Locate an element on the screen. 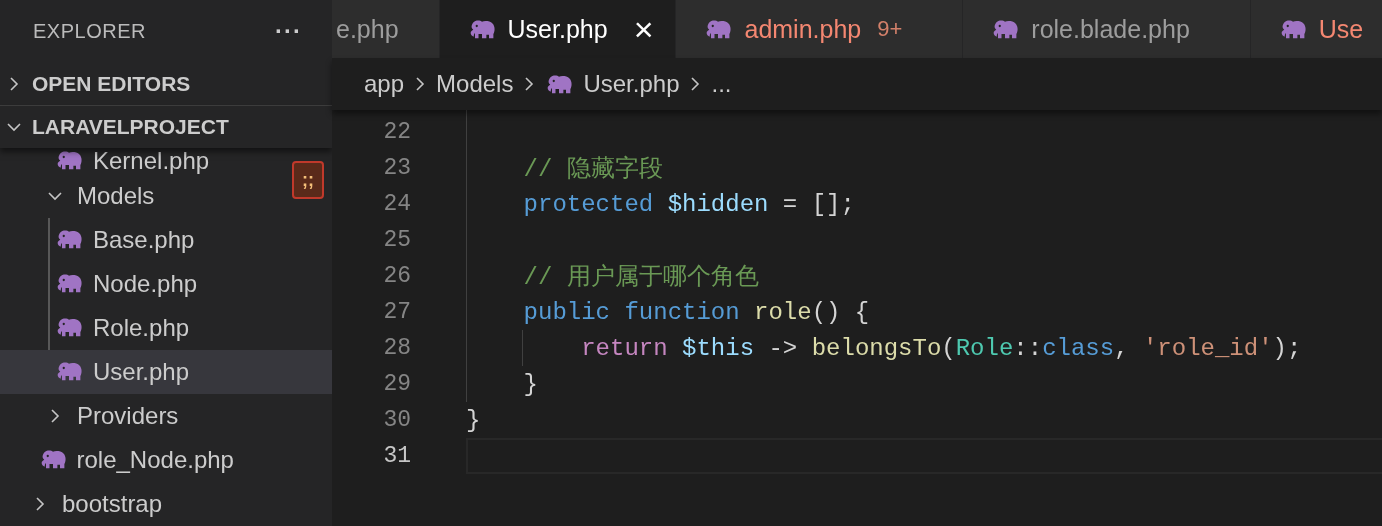  line-number: 31 is located at coordinates (396, 456).